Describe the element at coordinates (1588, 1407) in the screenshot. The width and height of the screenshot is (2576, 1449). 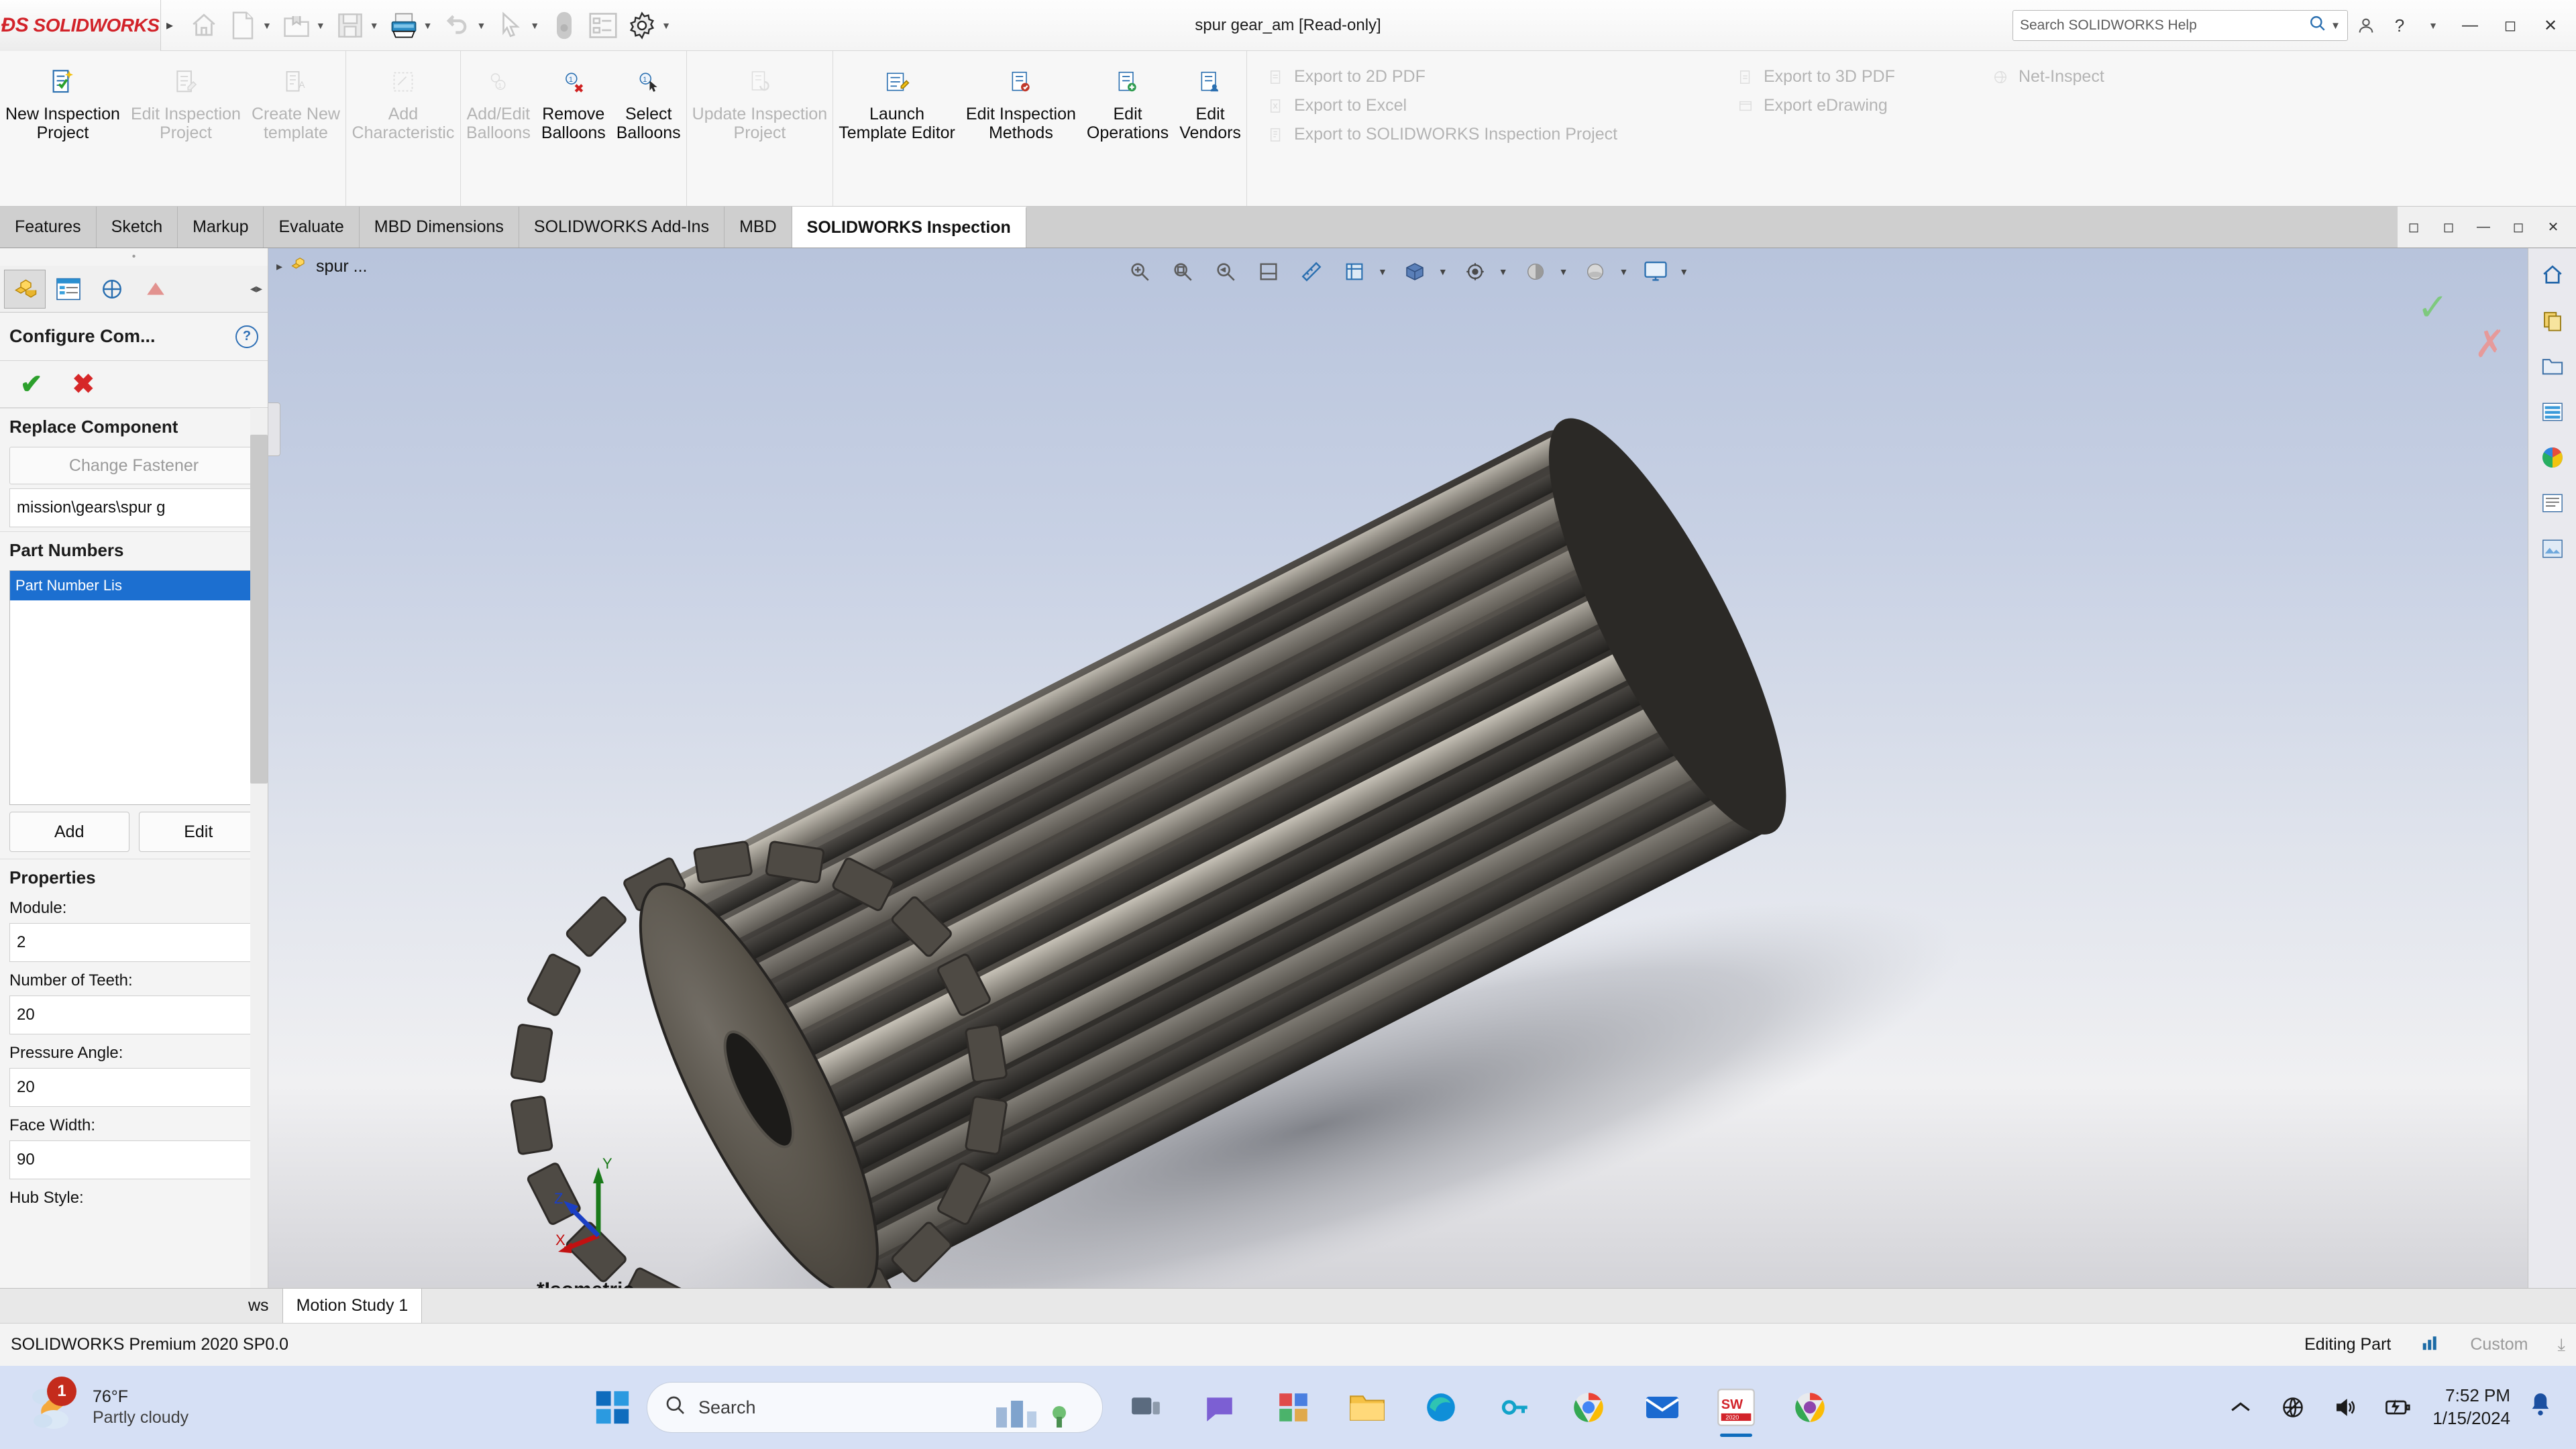
I see `chrome-browser-icon` at that location.